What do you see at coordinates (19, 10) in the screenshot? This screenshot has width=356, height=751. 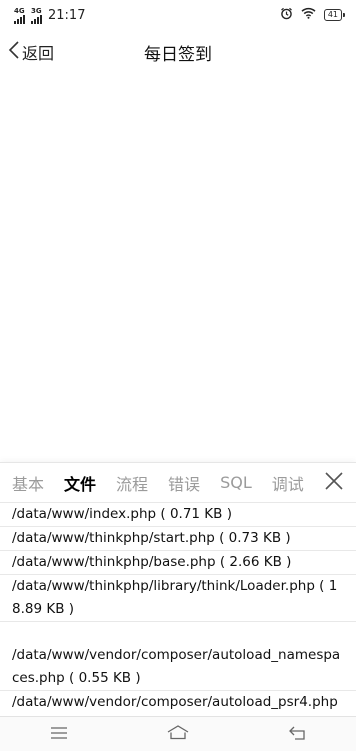 I see `network-type-label: 4G` at bounding box center [19, 10].